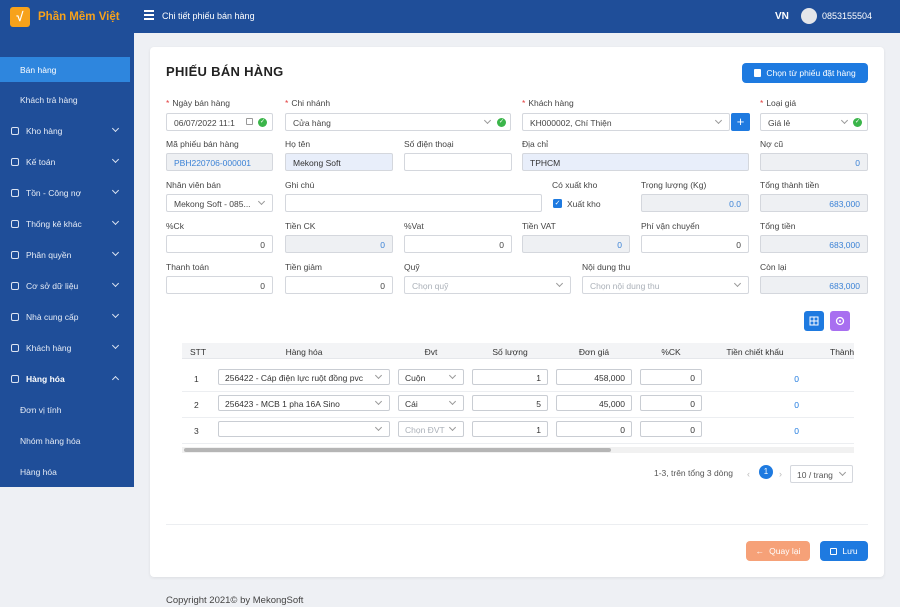 The width and height of the screenshot is (900, 607). Describe the element at coordinates (65, 130) in the screenshot. I see `sidebar-item-kho-hang: Kho hàng` at that location.